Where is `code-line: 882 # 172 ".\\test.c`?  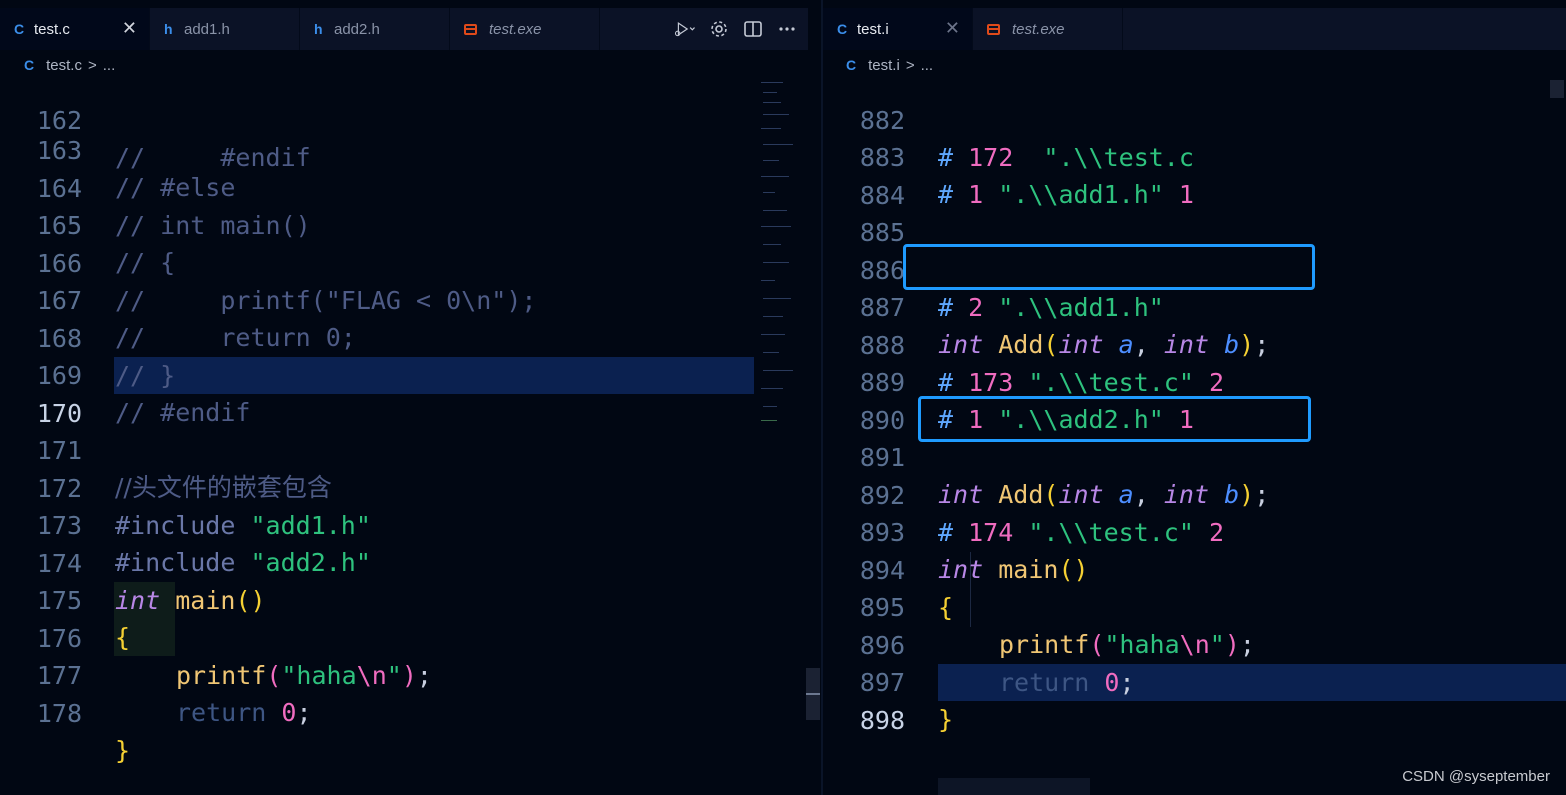 code-line: 882 # 172 ".\\test.c is located at coordinates (1194, 126).